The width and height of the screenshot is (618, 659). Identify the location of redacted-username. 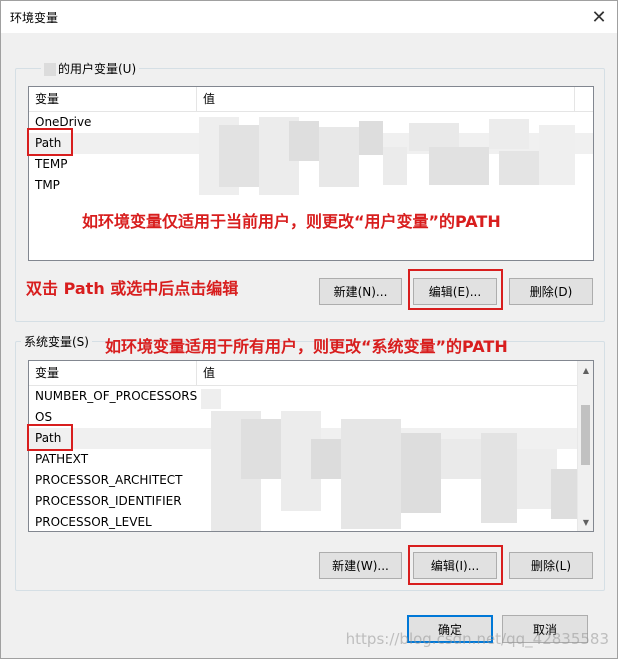
(50, 69).